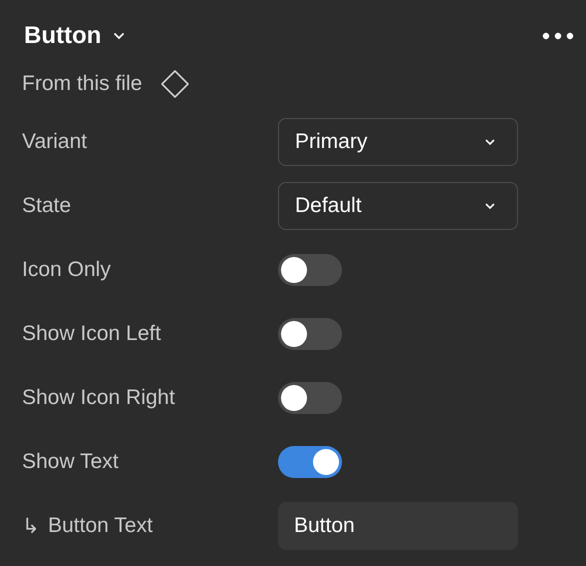 The image size is (586, 566). Describe the element at coordinates (74, 36) in the screenshot. I see `component-title-dropdown: Button` at that location.